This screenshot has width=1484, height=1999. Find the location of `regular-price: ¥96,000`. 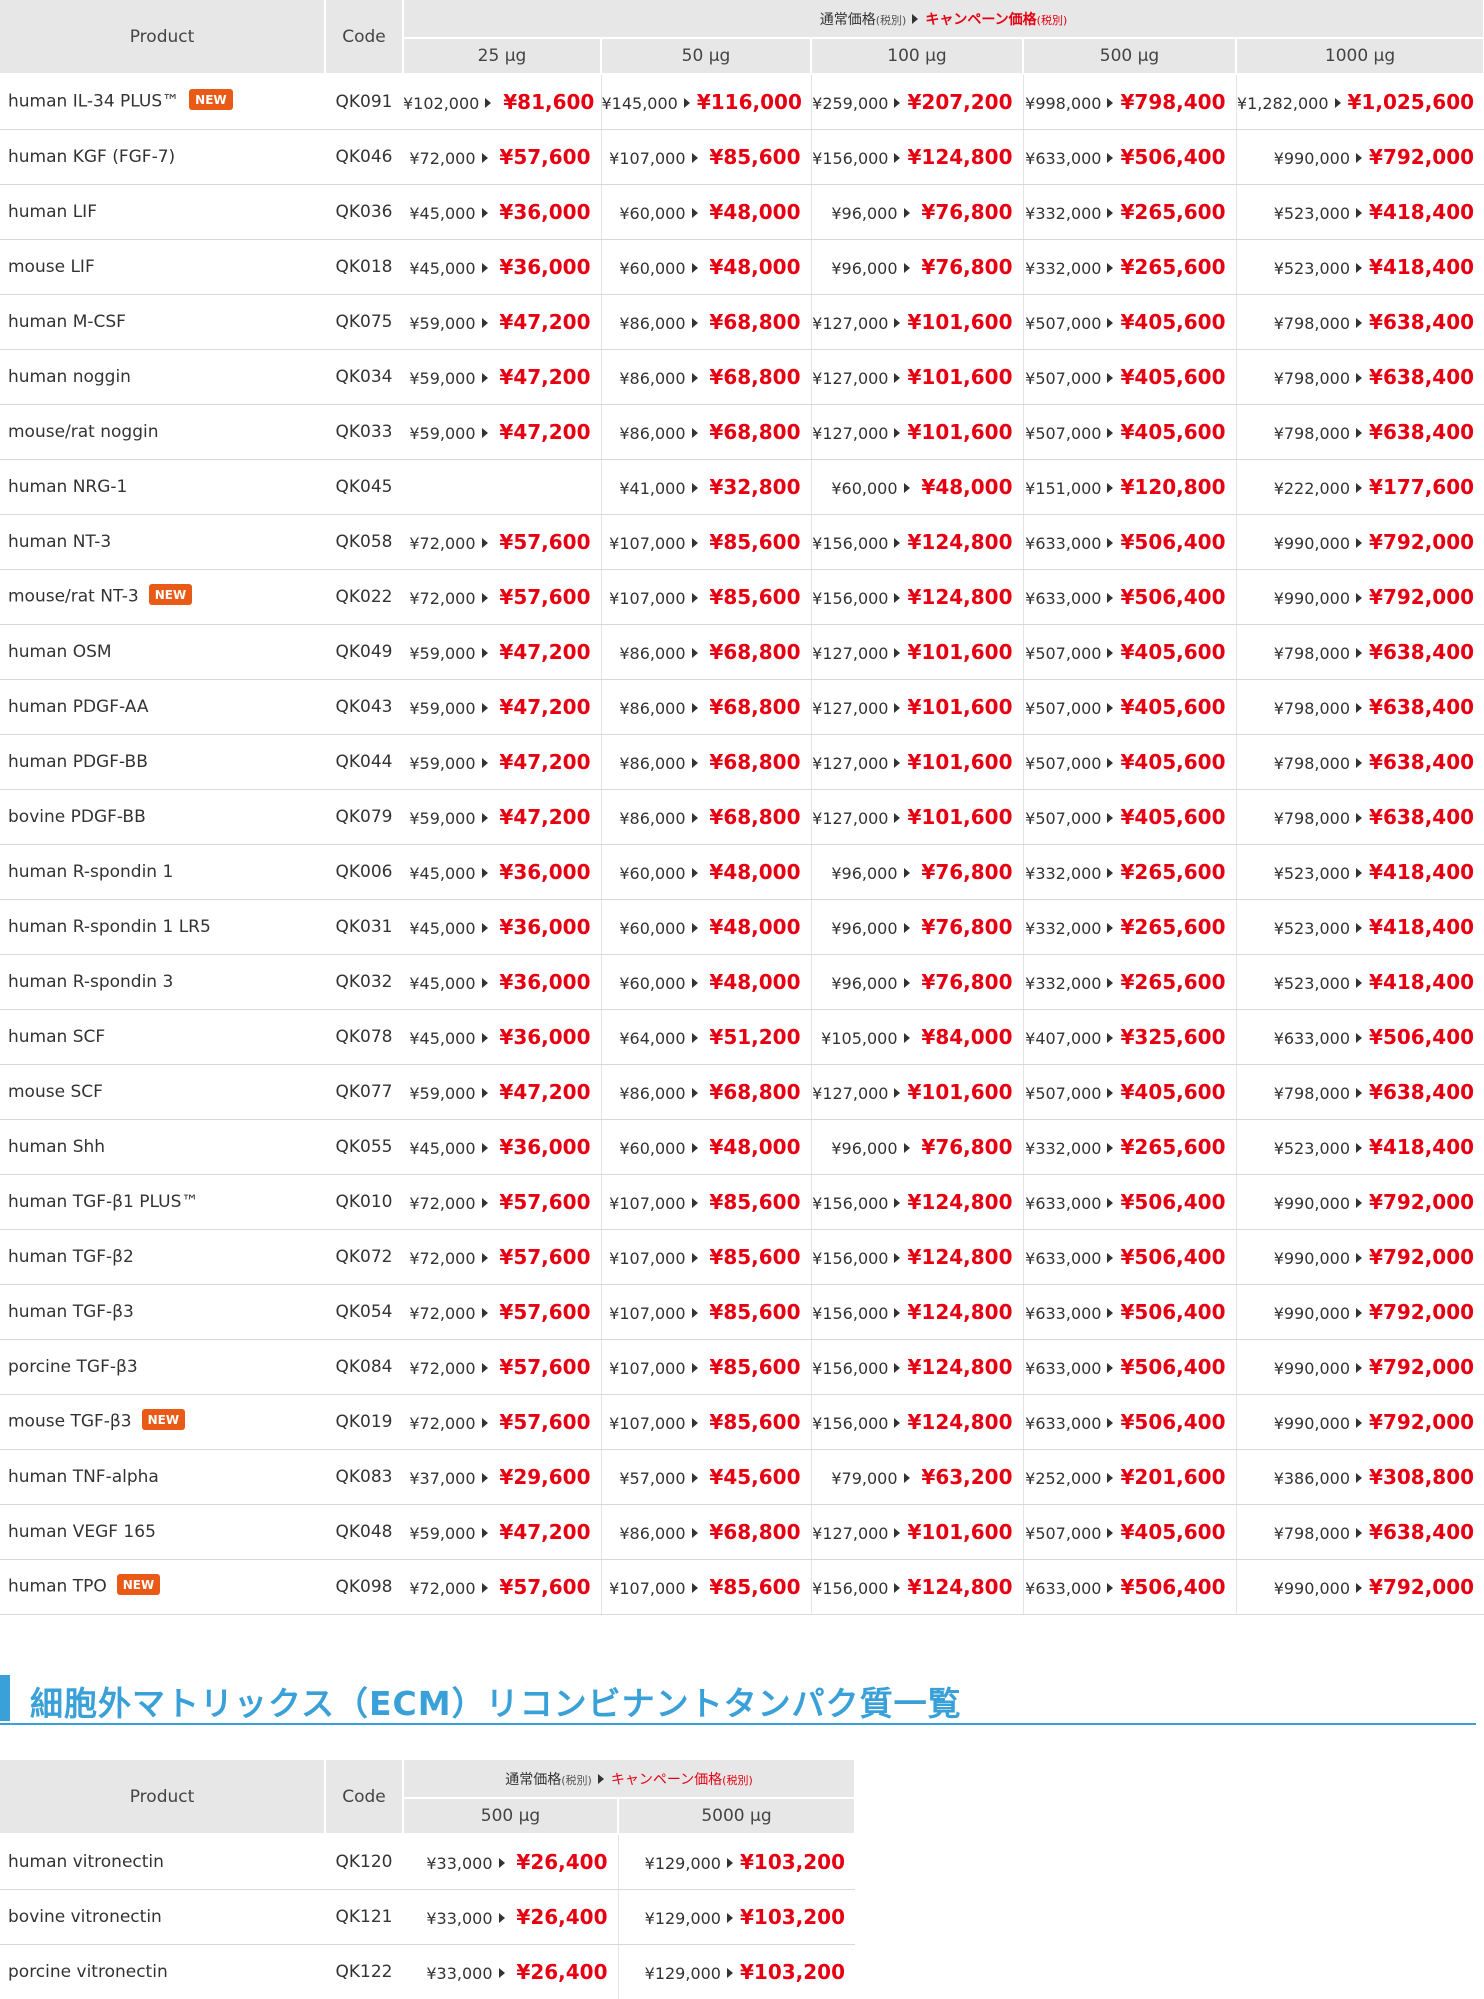

regular-price: ¥96,000 is located at coordinates (864, 1148).